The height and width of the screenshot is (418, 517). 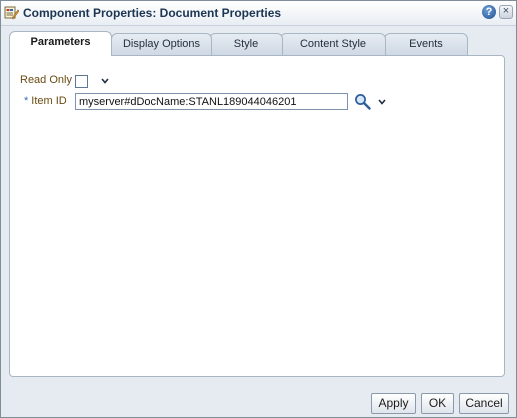 I want to click on read-only-label: Read Only, so click(x=46, y=80).